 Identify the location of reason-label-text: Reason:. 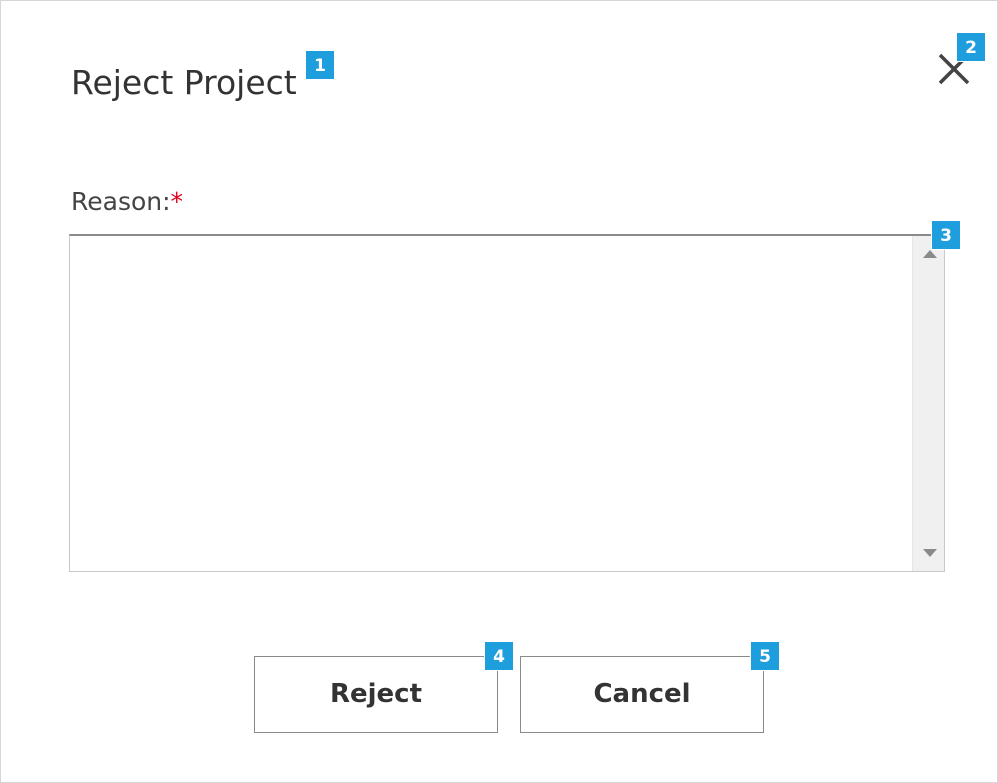
(121, 201).